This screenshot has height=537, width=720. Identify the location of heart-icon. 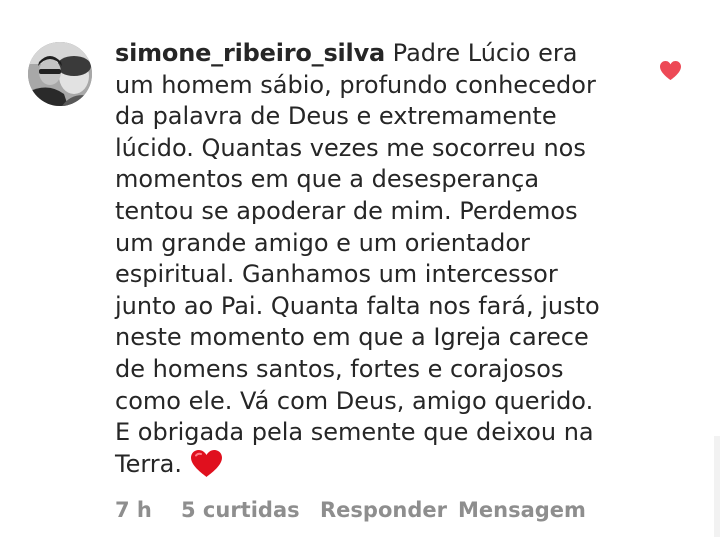
(670, 70).